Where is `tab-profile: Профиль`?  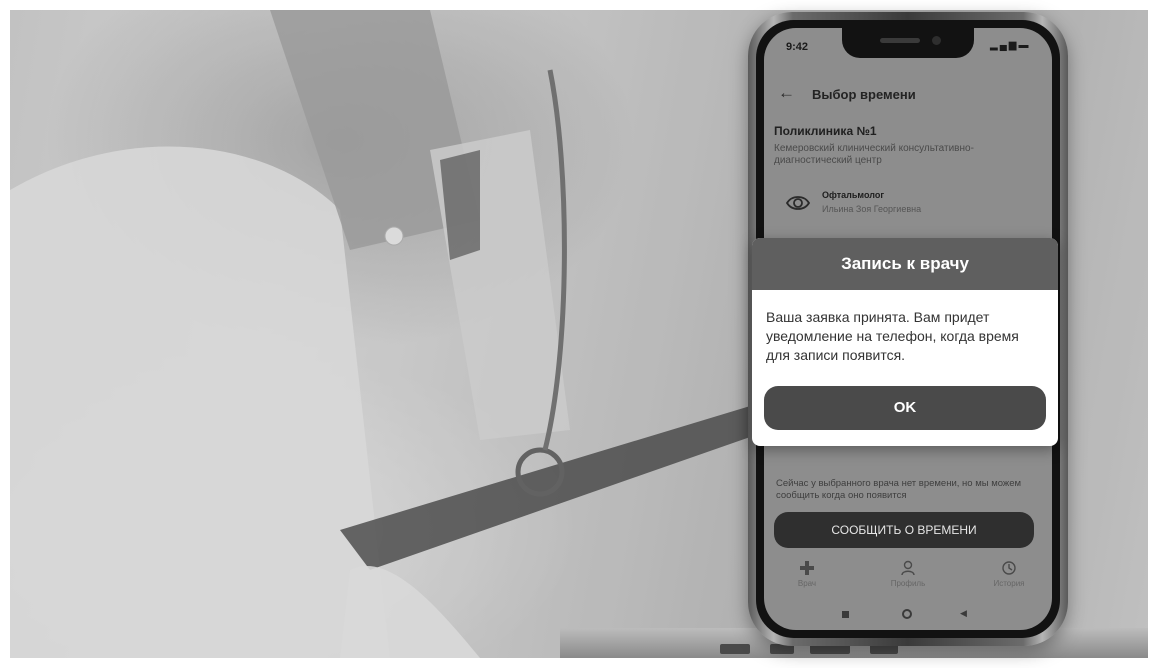 tab-profile: Профиль is located at coordinates (908, 578).